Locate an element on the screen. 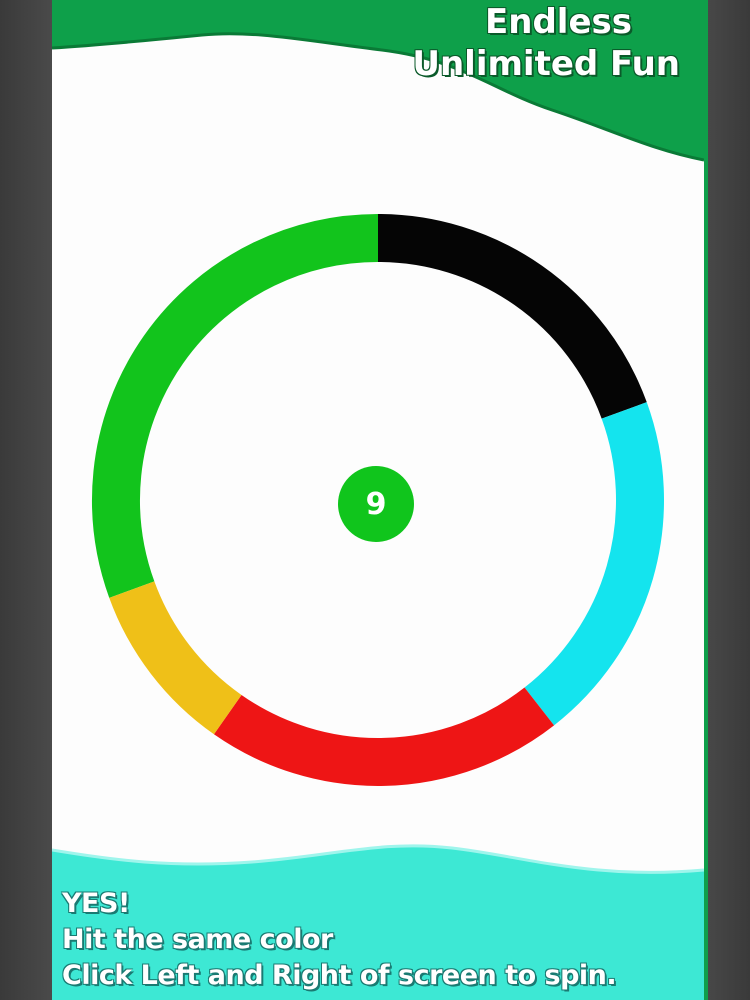 The image size is (750, 1000). score-ball: 9 is located at coordinates (376, 504).